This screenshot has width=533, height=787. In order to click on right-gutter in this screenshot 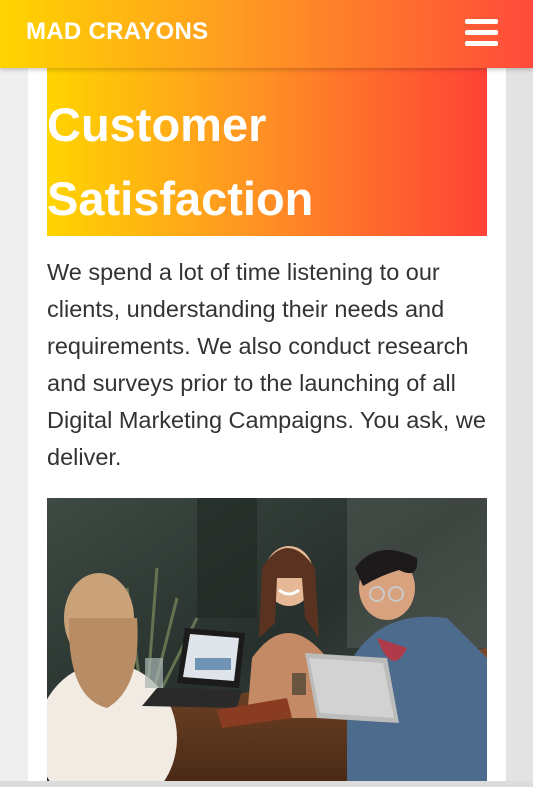, I will do `click(519, 427)`.